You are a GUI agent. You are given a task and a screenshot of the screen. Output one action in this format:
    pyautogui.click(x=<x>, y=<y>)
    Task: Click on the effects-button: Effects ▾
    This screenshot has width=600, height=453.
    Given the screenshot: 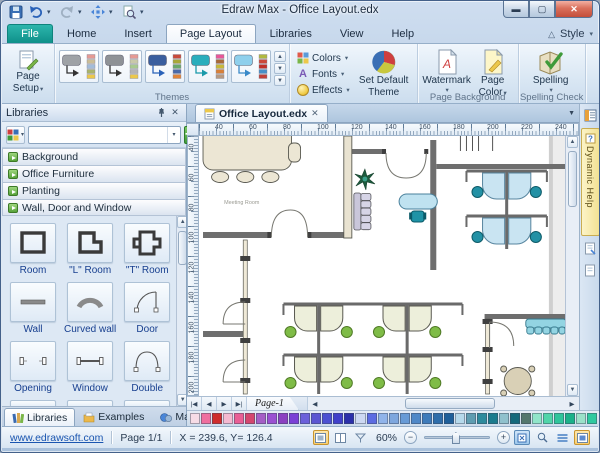 What is the action you would take?
    pyautogui.click(x=323, y=90)
    